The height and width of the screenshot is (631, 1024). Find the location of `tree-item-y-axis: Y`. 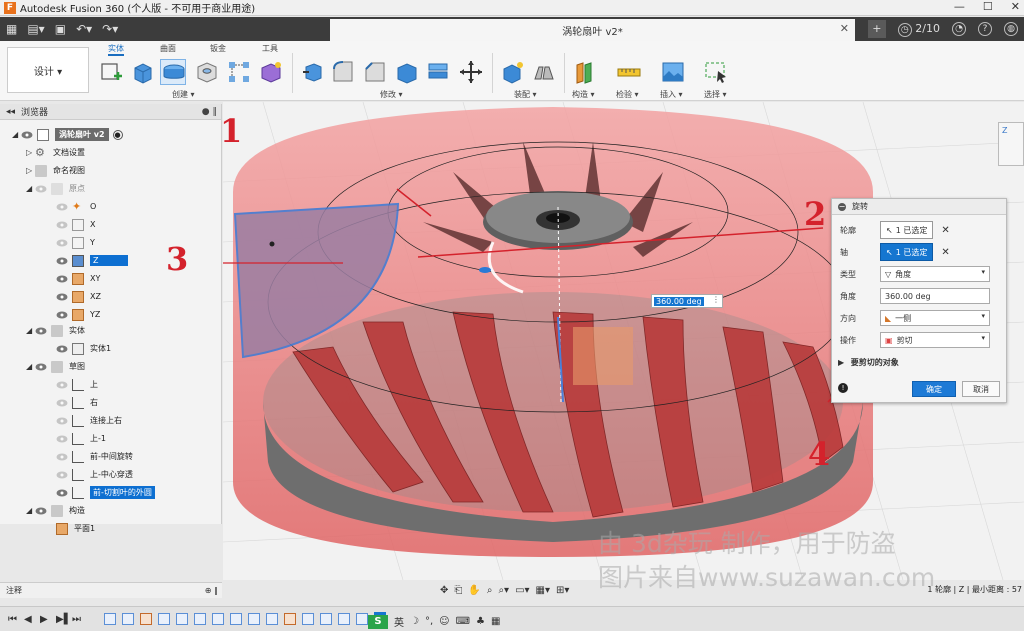

tree-item-y-axis: Y is located at coordinates (75, 242).